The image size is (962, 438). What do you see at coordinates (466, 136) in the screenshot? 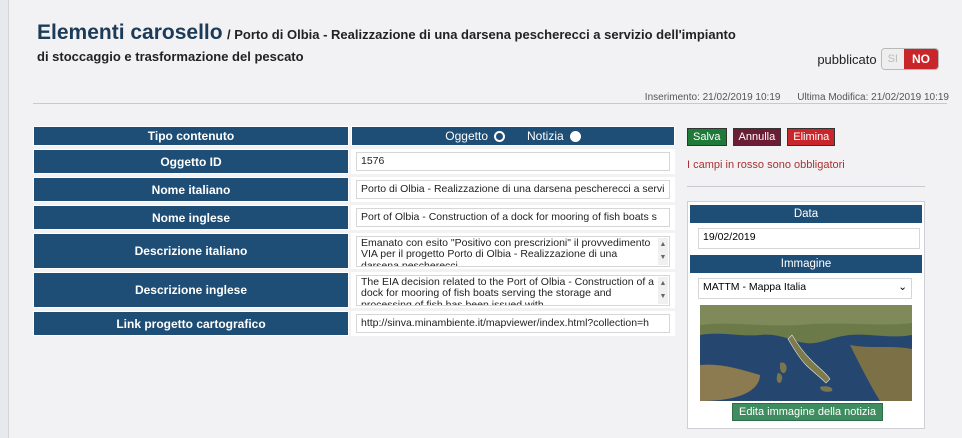
I see `type-option-oggetto-label: Oggetto` at bounding box center [466, 136].